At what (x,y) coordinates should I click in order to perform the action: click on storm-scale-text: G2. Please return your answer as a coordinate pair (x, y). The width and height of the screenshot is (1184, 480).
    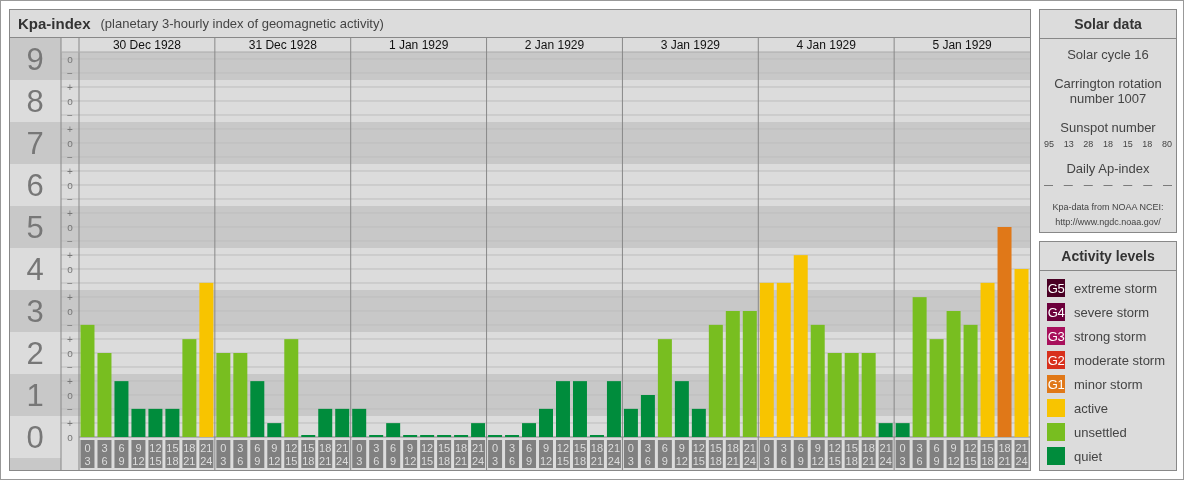
    Looking at the image, I should click on (1056, 360).